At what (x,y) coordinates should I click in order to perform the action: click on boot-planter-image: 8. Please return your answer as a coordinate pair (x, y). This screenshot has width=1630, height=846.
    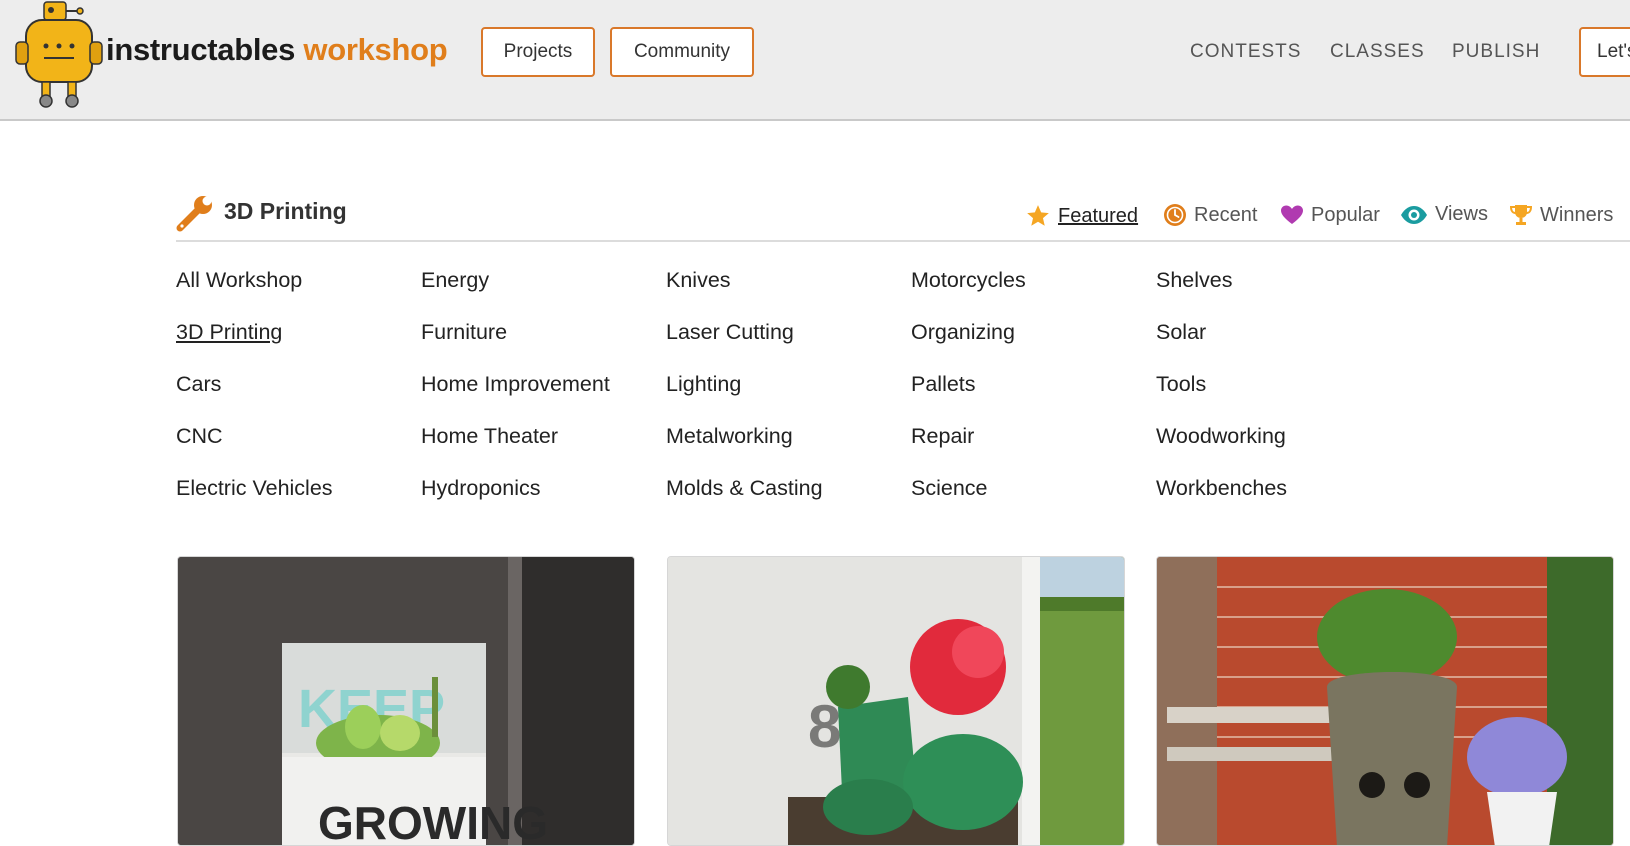
    Looking at the image, I should click on (896, 701).